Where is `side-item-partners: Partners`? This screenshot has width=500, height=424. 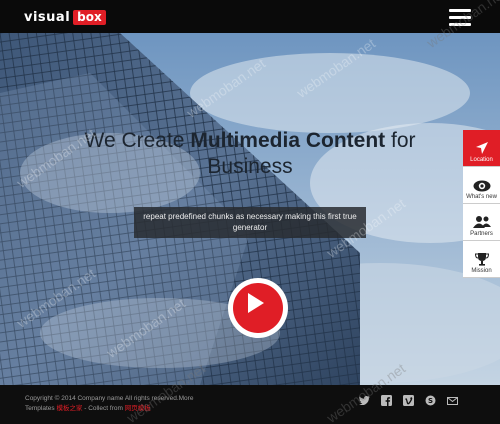 side-item-partners: Partners is located at coordinates (481, 222).